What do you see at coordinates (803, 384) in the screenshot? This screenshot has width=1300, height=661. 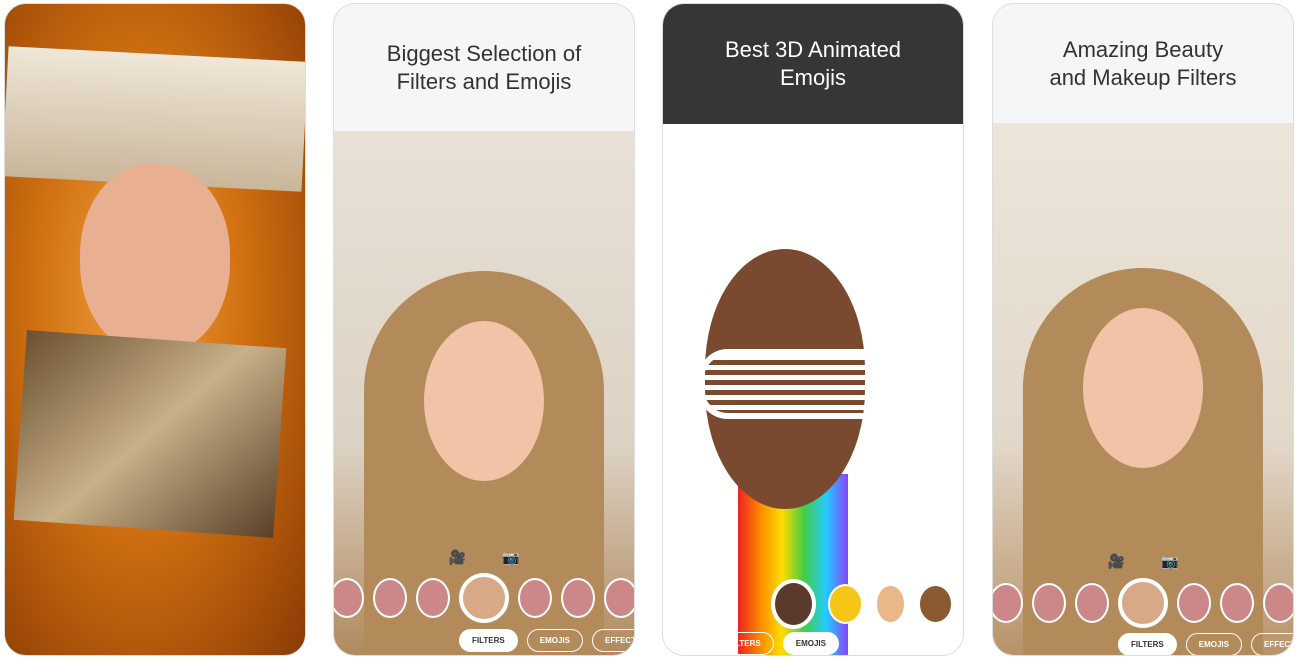 I see `shutter-glasses` at bounding box center [803, 384].